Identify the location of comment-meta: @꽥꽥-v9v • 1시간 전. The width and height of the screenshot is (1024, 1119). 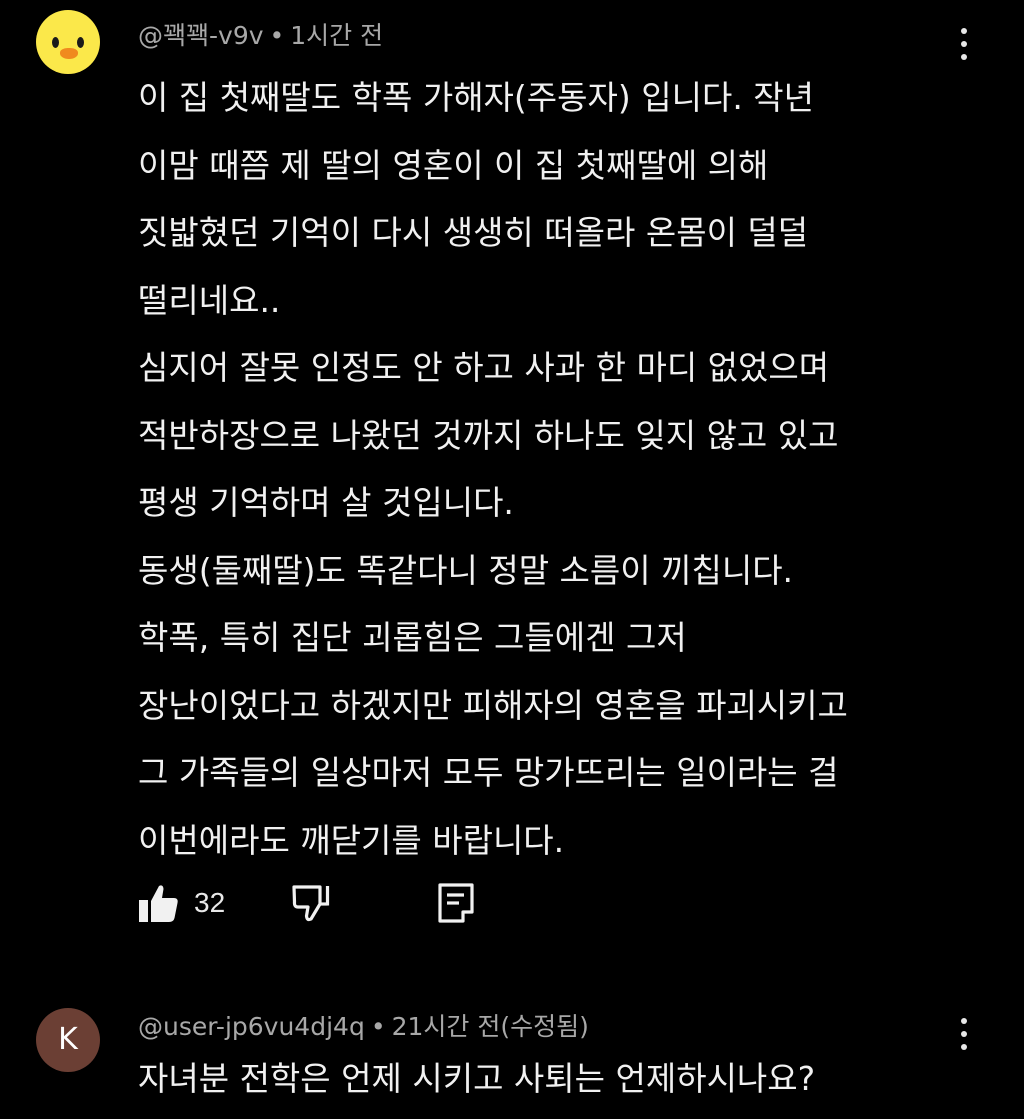
(260, 36).